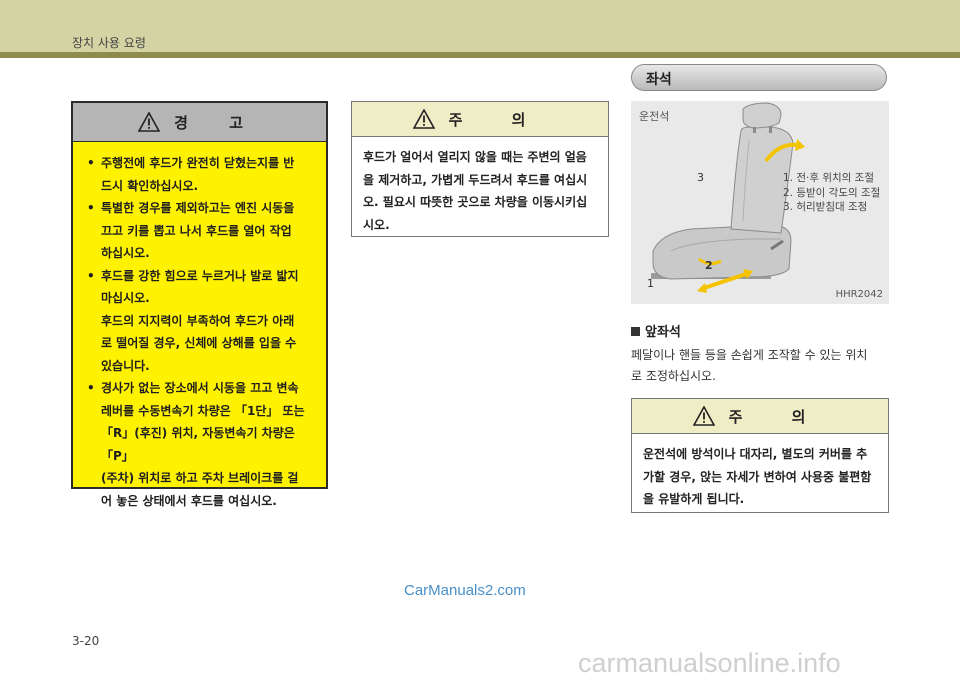 Image resolution: width=960 pixels, height=685 pixels. What do you see at coordinates (200, 174) in the screenshot?
I see `warning-item: • 주행전에 후드가 완전히 닫혔는지를 반 드시 확인하십시오.` at bounding box center [200, 174].